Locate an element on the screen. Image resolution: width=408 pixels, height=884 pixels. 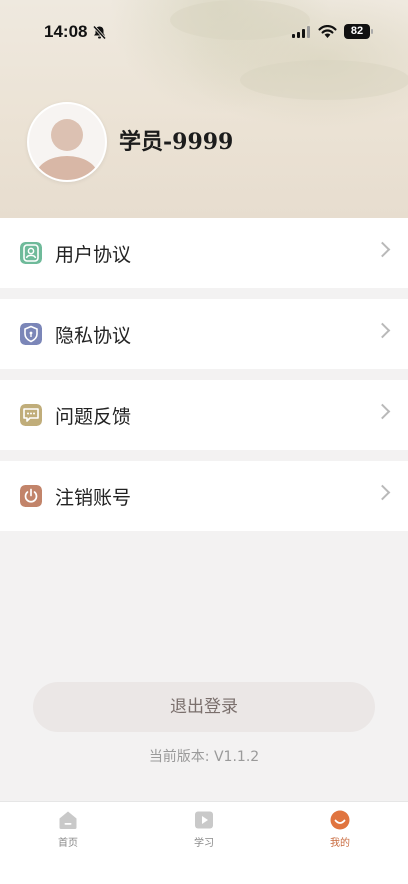
power-icon is located at coordinates (31, 496).